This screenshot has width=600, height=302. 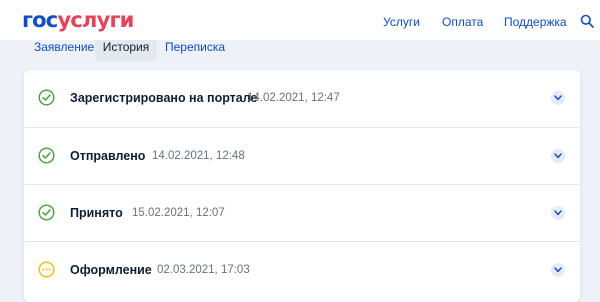 I want to click on history-row-date: 14.02.2021, 12:48, so click(x=198, y=156).